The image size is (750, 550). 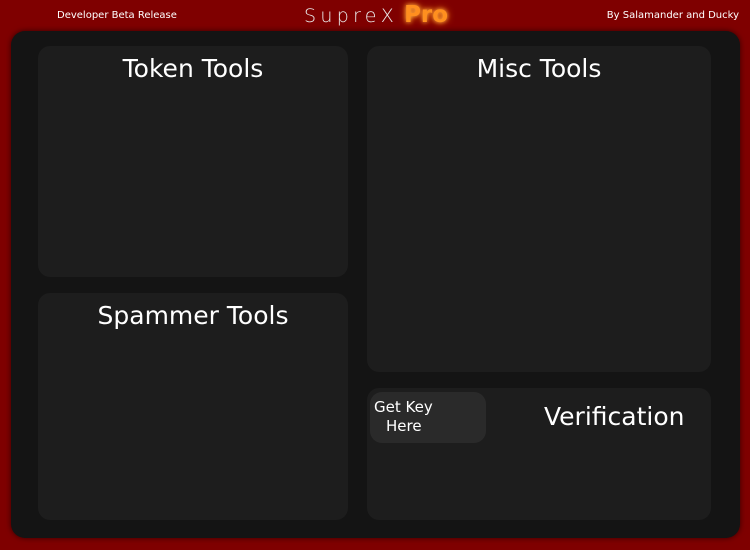 I want to click on verification-title: Verification, so click(x=614, y=416).